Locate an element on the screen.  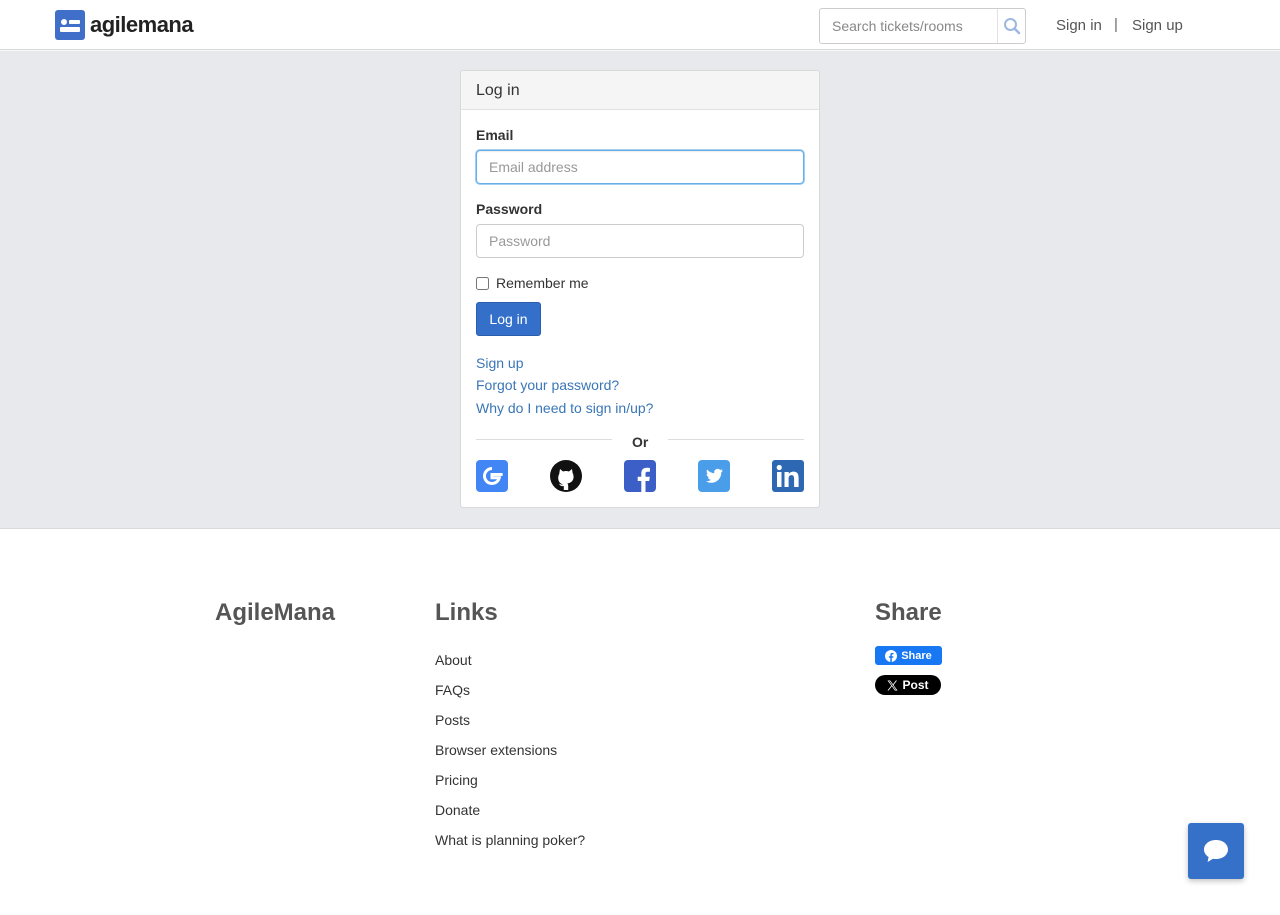
github-icon is located at coordinates (566, 476).